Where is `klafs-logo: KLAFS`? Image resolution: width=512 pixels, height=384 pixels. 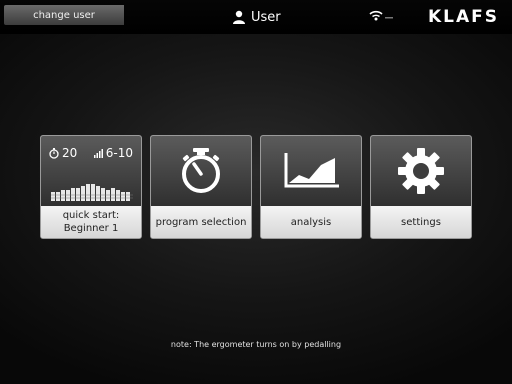 klafs-logo: KLAFS is located at coordinates (464, 17).